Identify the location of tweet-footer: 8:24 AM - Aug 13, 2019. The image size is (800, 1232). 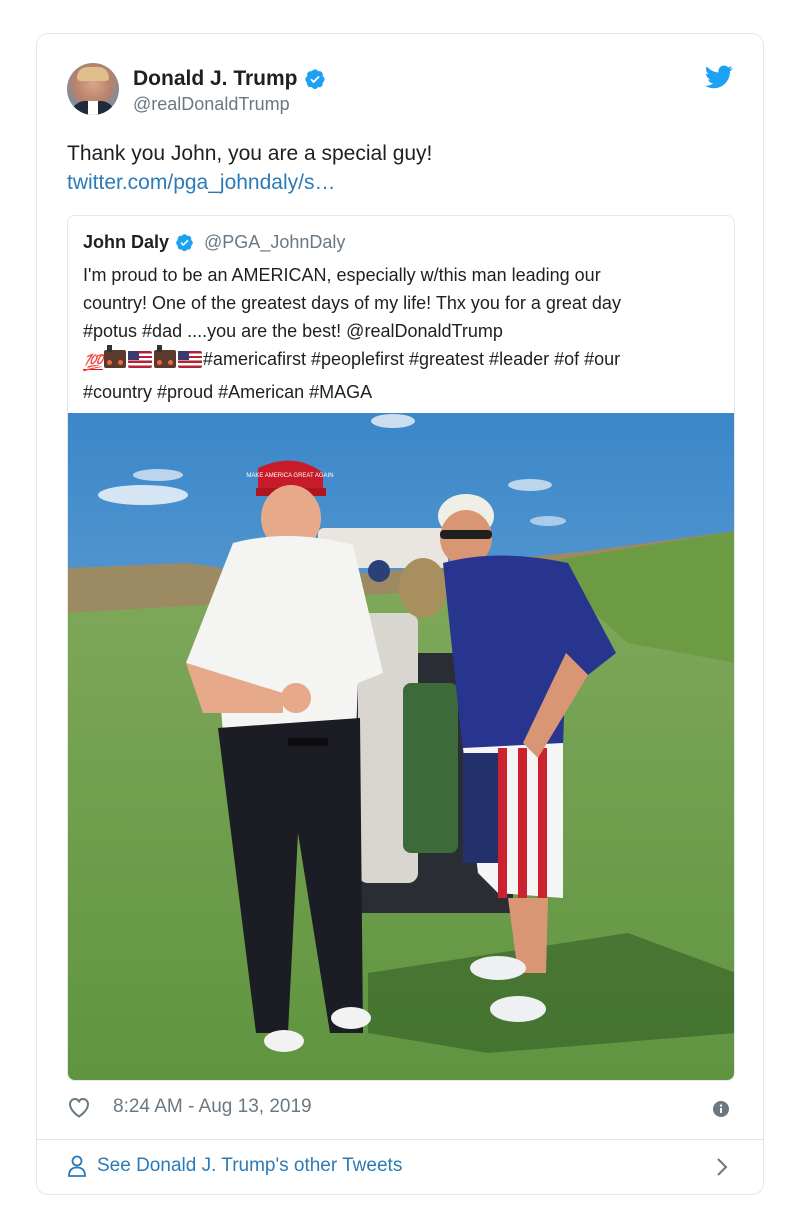
(189, 1107).